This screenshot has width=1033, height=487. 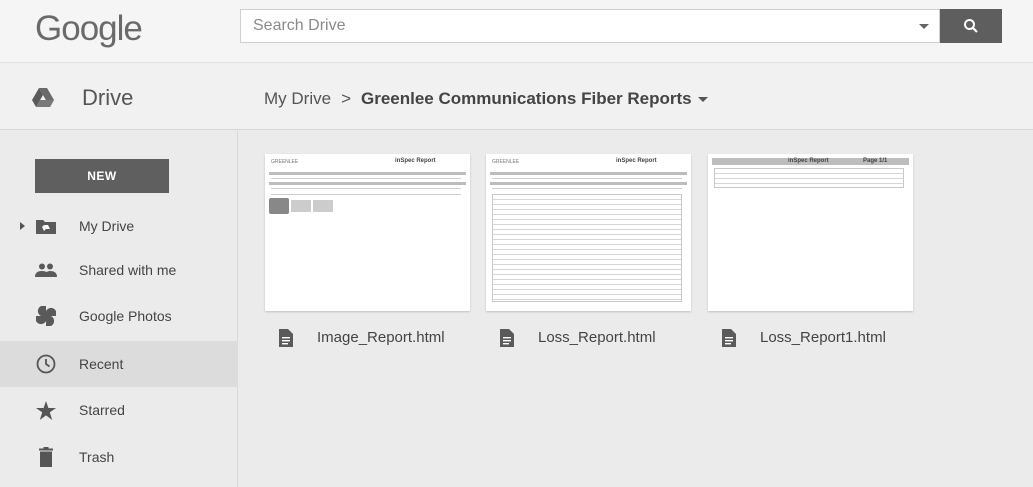 What do you see at coordinates (875, 161) in the screenshot?
I see `thumbnail-page: Page 1/1` at bounding box center [875, 161].